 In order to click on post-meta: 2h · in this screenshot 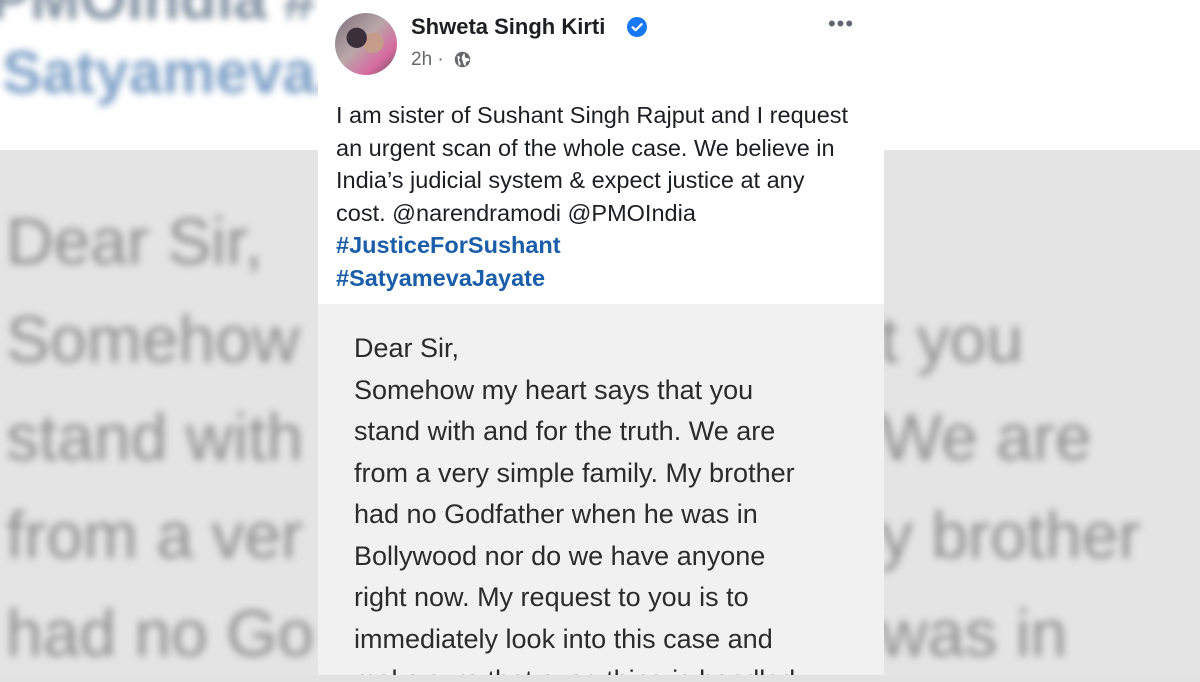, I will do `click(427, 60)`.